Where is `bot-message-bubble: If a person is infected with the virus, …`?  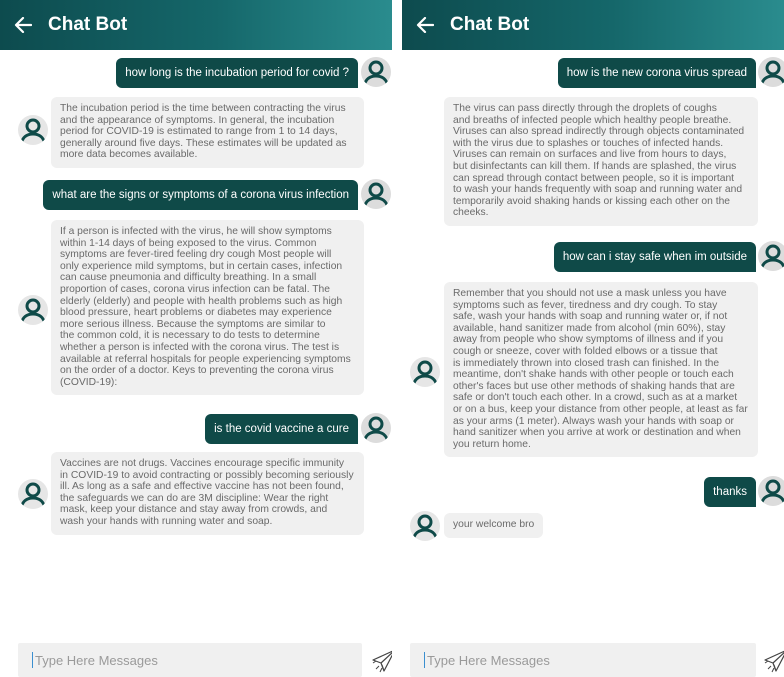
bot-message-bubble: If a person is infected with the virus, … is located at coordinates (207, 308).